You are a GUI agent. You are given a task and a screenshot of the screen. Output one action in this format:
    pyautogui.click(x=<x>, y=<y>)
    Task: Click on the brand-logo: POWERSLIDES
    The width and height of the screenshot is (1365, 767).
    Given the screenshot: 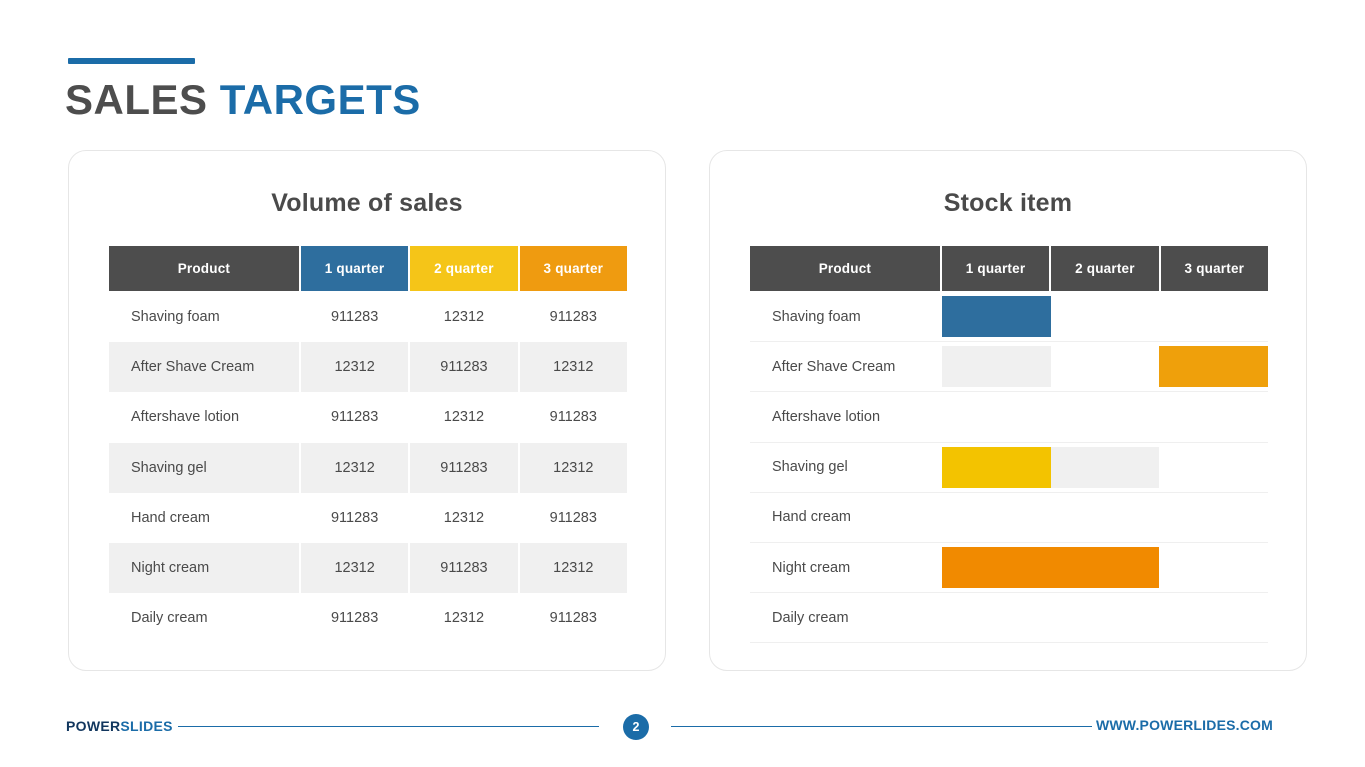 What is the action you would take?
    pyautogui.click(x=119, y=726)
    